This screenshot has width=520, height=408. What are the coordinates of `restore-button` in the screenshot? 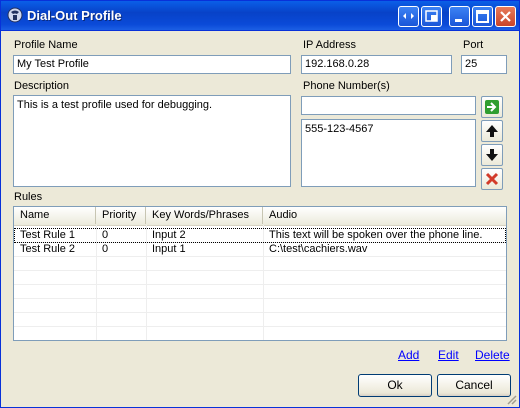 It's located at (408, 16).